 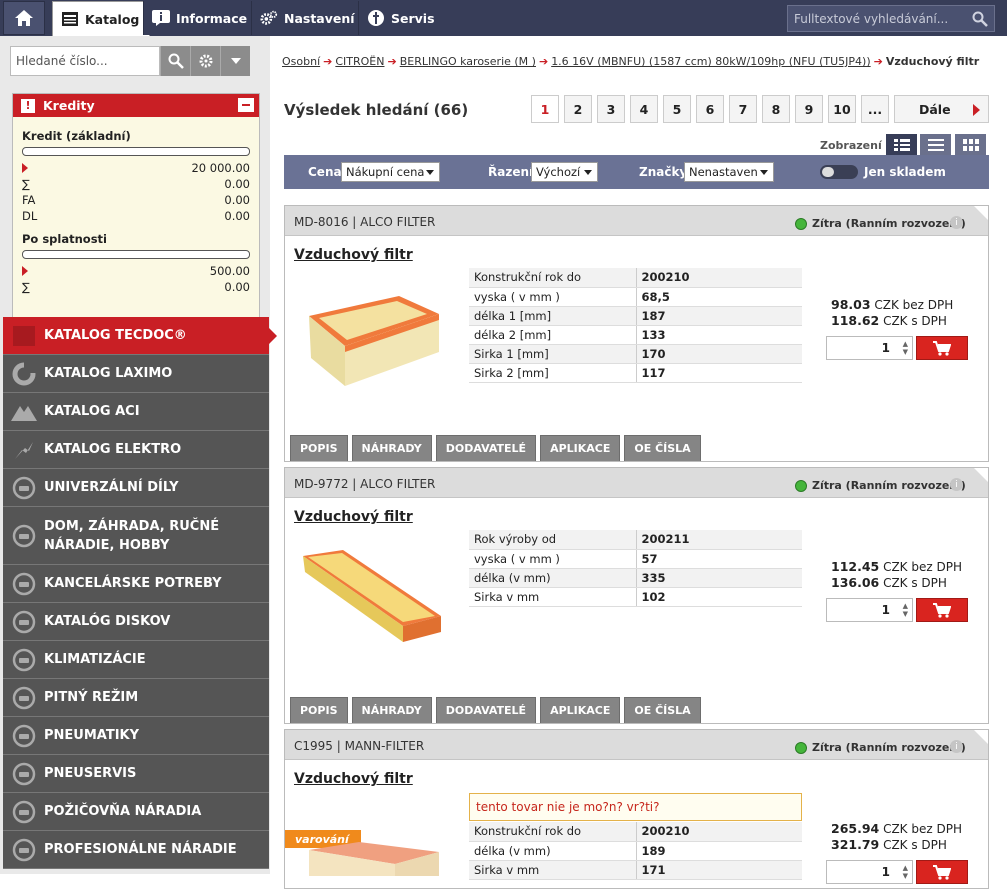 I want to click on menu-item-elektro: KATALOG ELEKTRO, so click(x=136, y=450).